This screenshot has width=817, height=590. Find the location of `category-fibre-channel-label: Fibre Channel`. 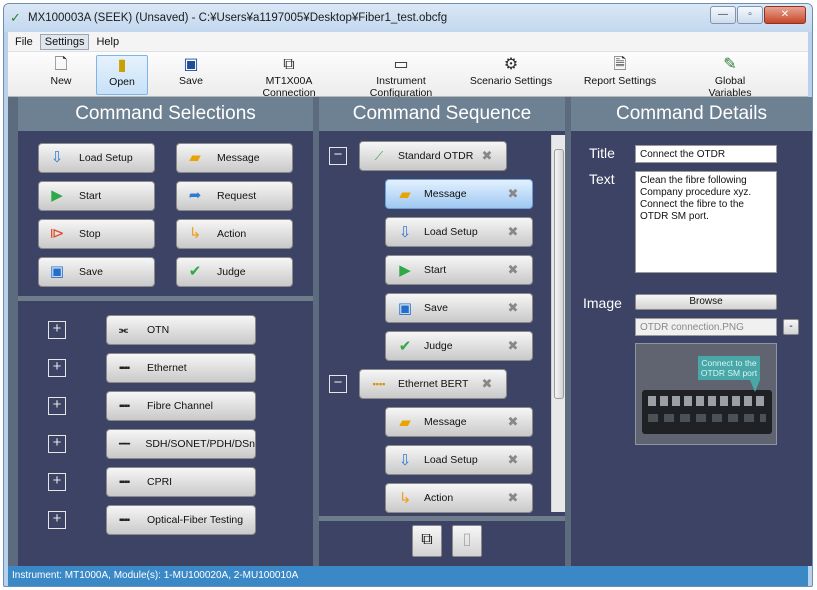

category-fibre-channel-label: Fibre Channel is located at coordinates (180, 406).